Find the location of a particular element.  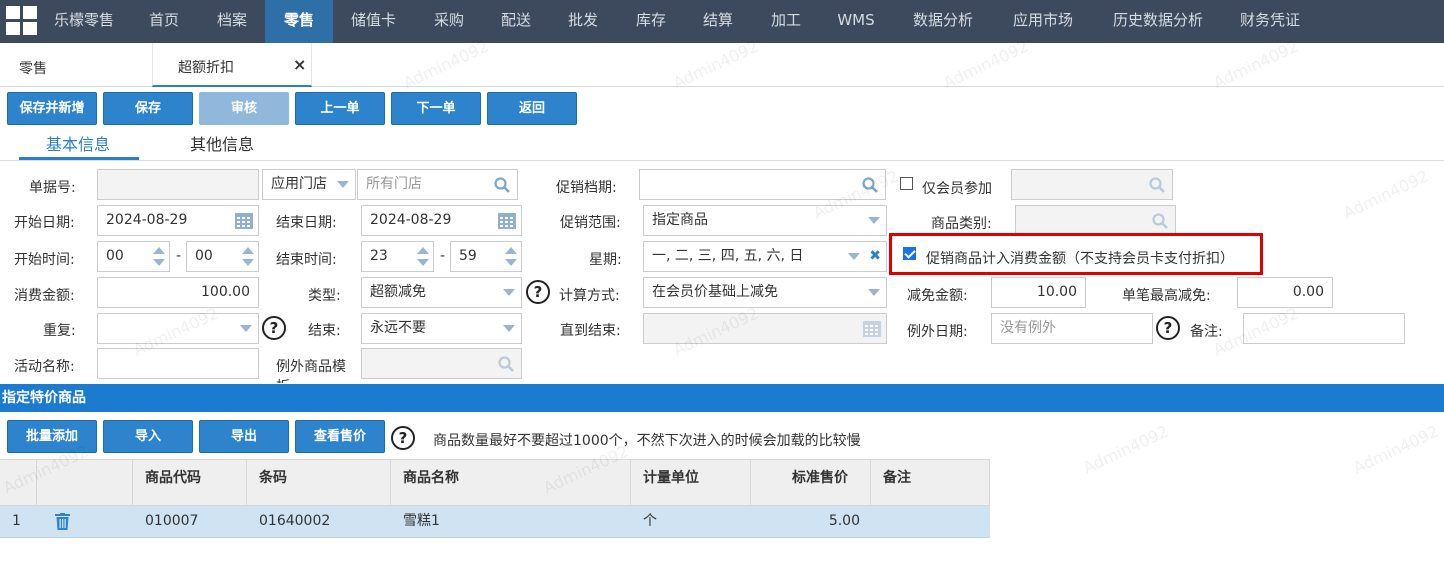

col-header-note: 备注 is located at coordinates (930, 483).